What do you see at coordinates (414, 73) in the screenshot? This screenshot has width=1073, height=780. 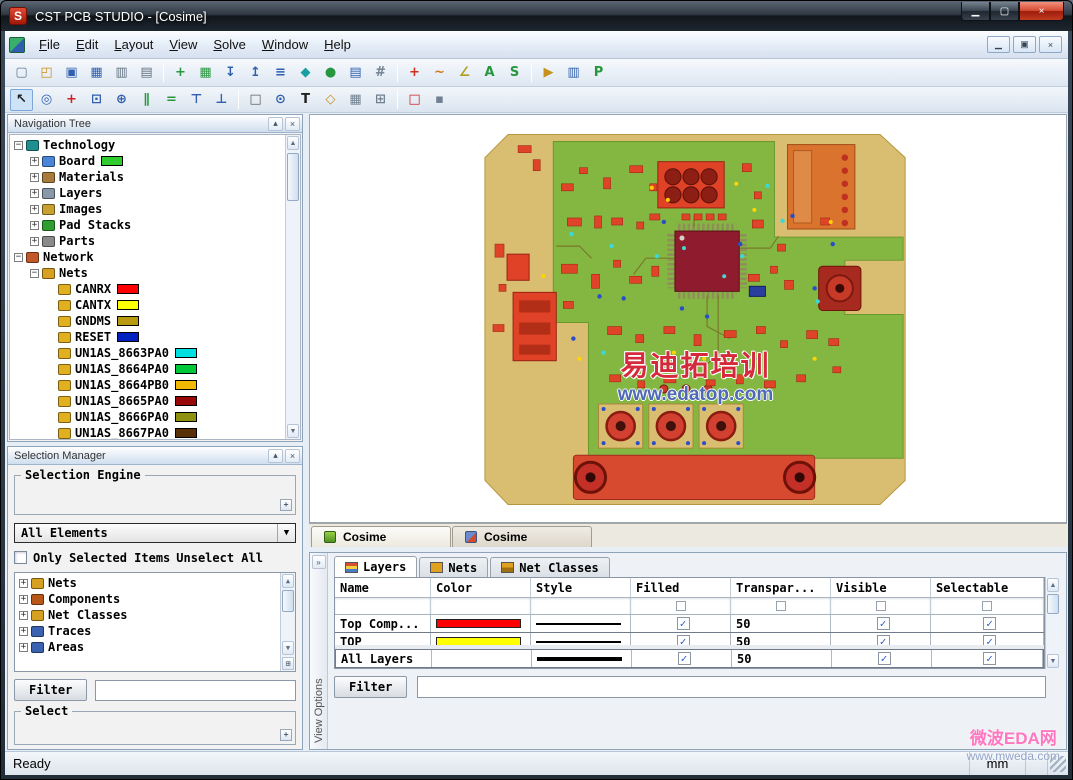 I see `add-part-button: +` at bounding box center [414, 73].